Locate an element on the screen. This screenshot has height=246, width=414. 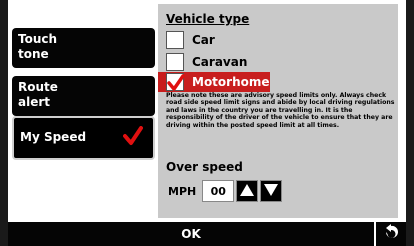
over-speed-row: MPH 00 is located at coordinates (225, 191).